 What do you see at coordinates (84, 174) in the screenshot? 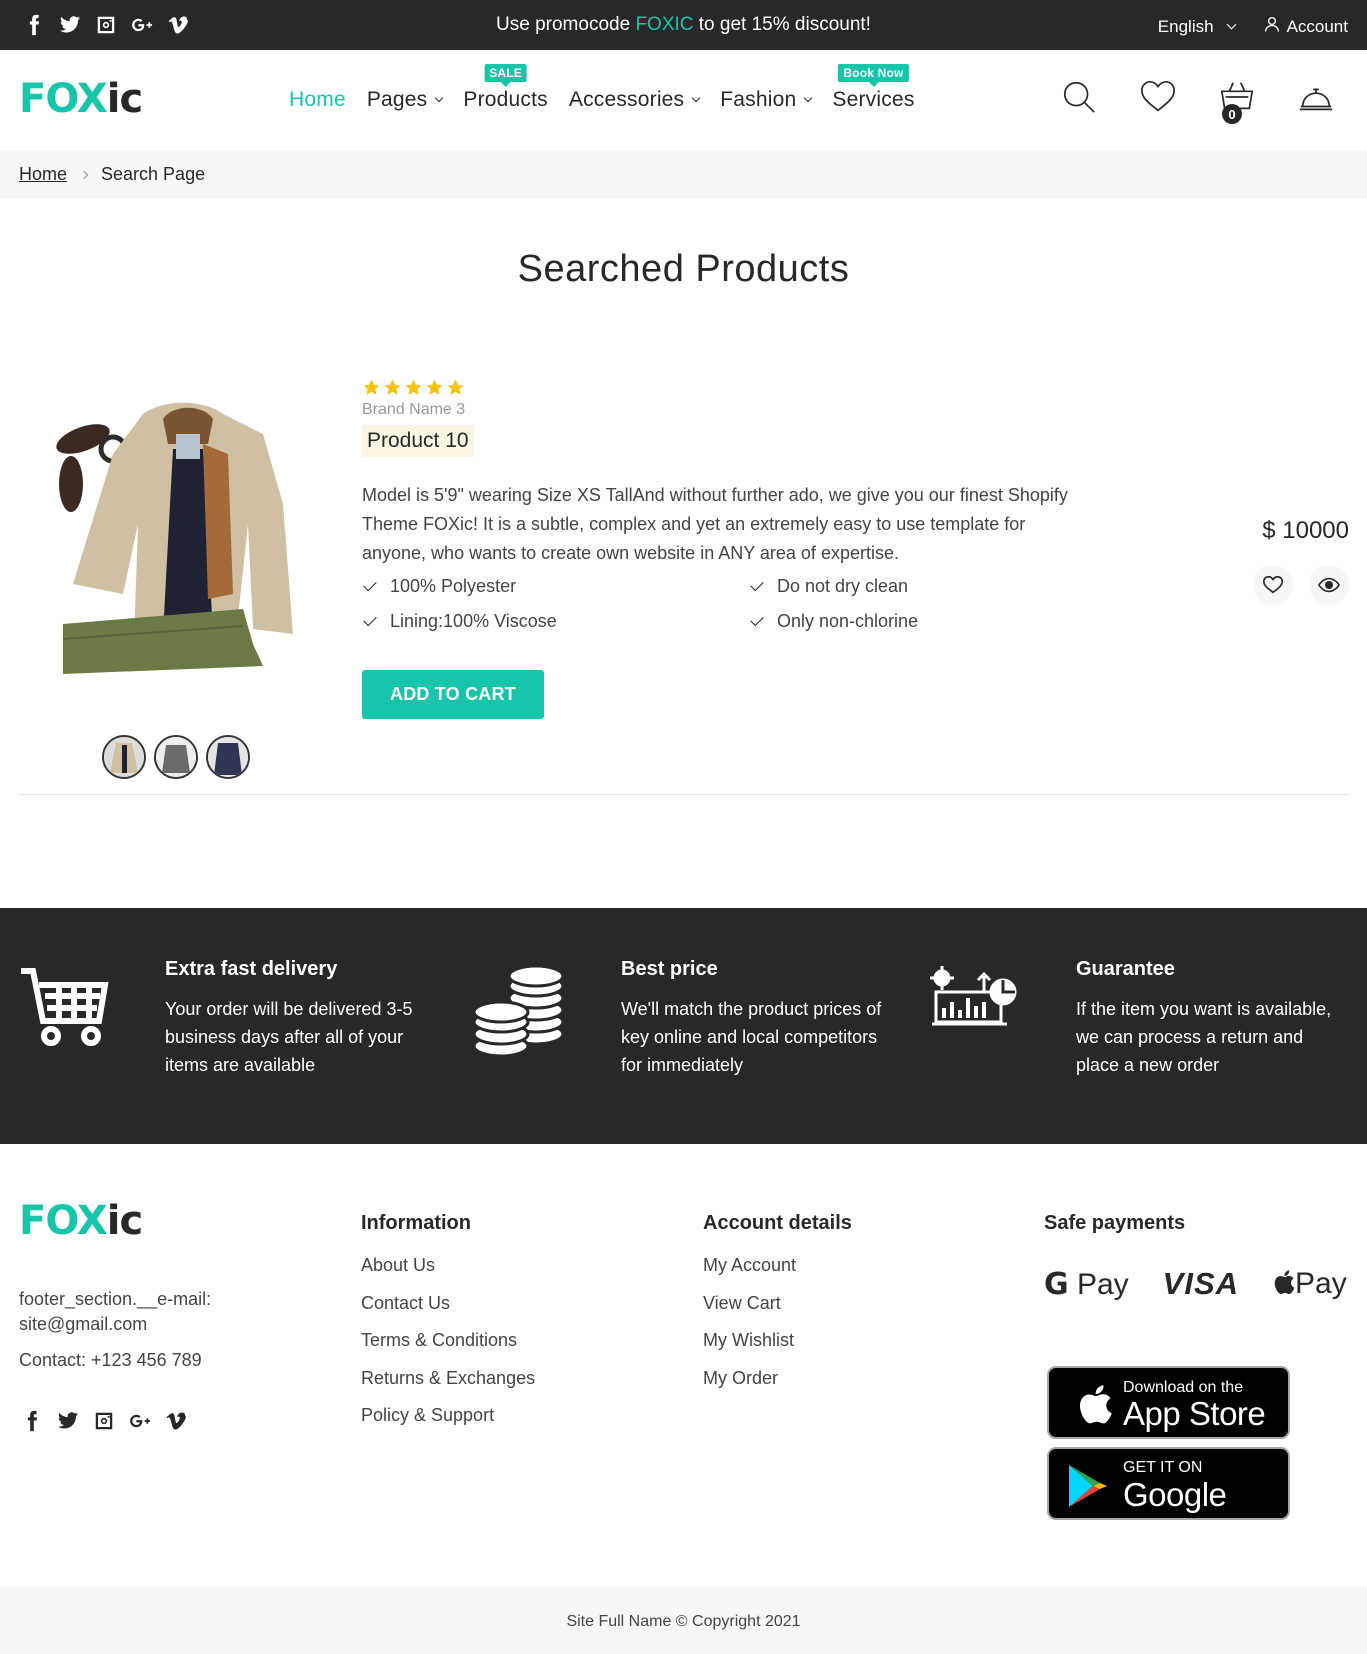
I see `chevron-right-icon` at bounding box center [84, 174].